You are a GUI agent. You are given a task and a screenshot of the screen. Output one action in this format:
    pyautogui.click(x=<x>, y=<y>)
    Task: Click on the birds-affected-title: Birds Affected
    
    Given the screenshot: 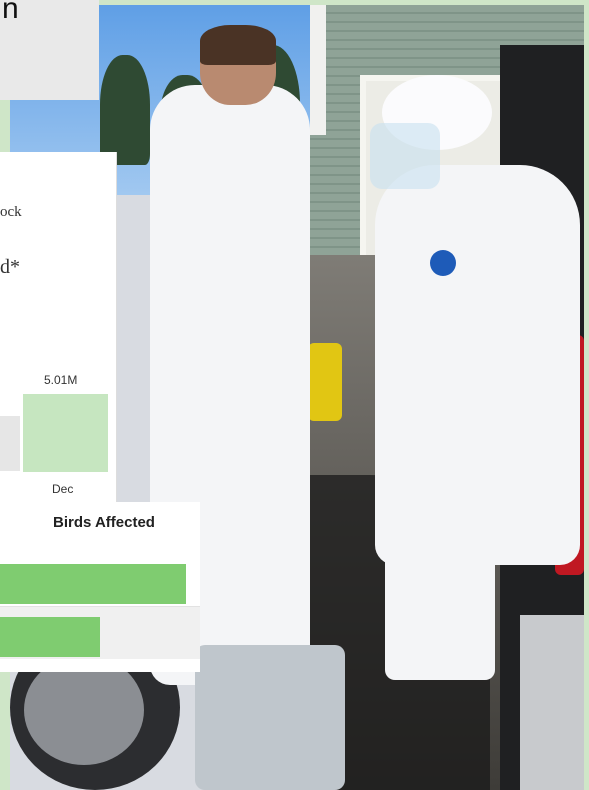 What is the action you would take?
    pyautogui.click(x=104, y=522)
    